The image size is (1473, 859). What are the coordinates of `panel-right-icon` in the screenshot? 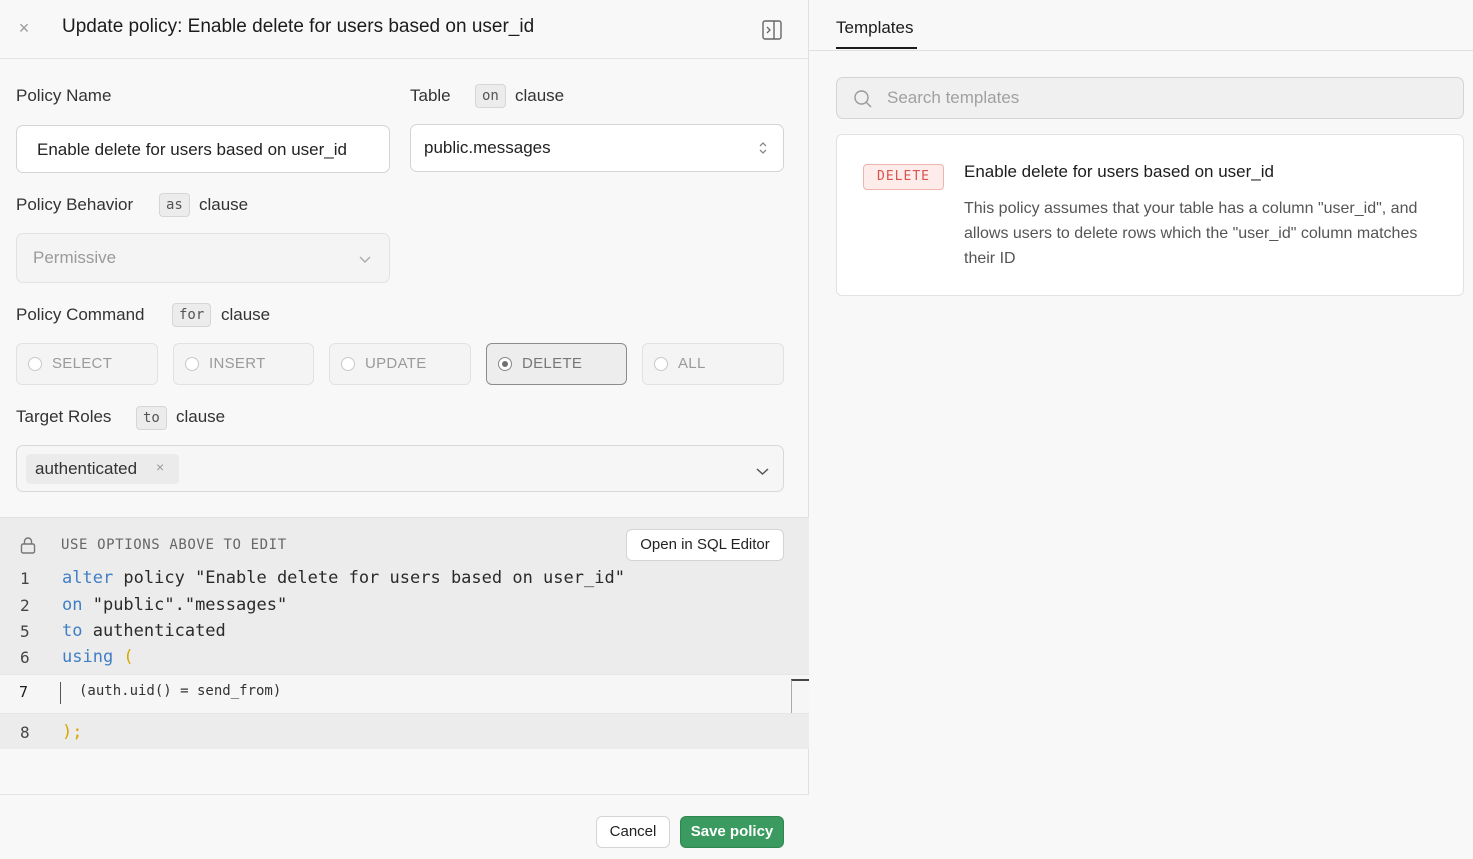 It's located at (772, 30).